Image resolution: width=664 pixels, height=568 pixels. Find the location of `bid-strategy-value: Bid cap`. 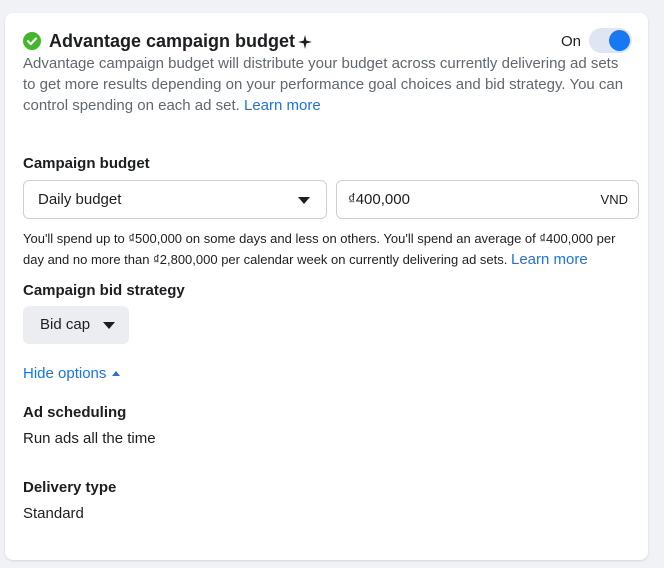

bid-strategy-value: Bid cap is located at coordinates (65, 324).